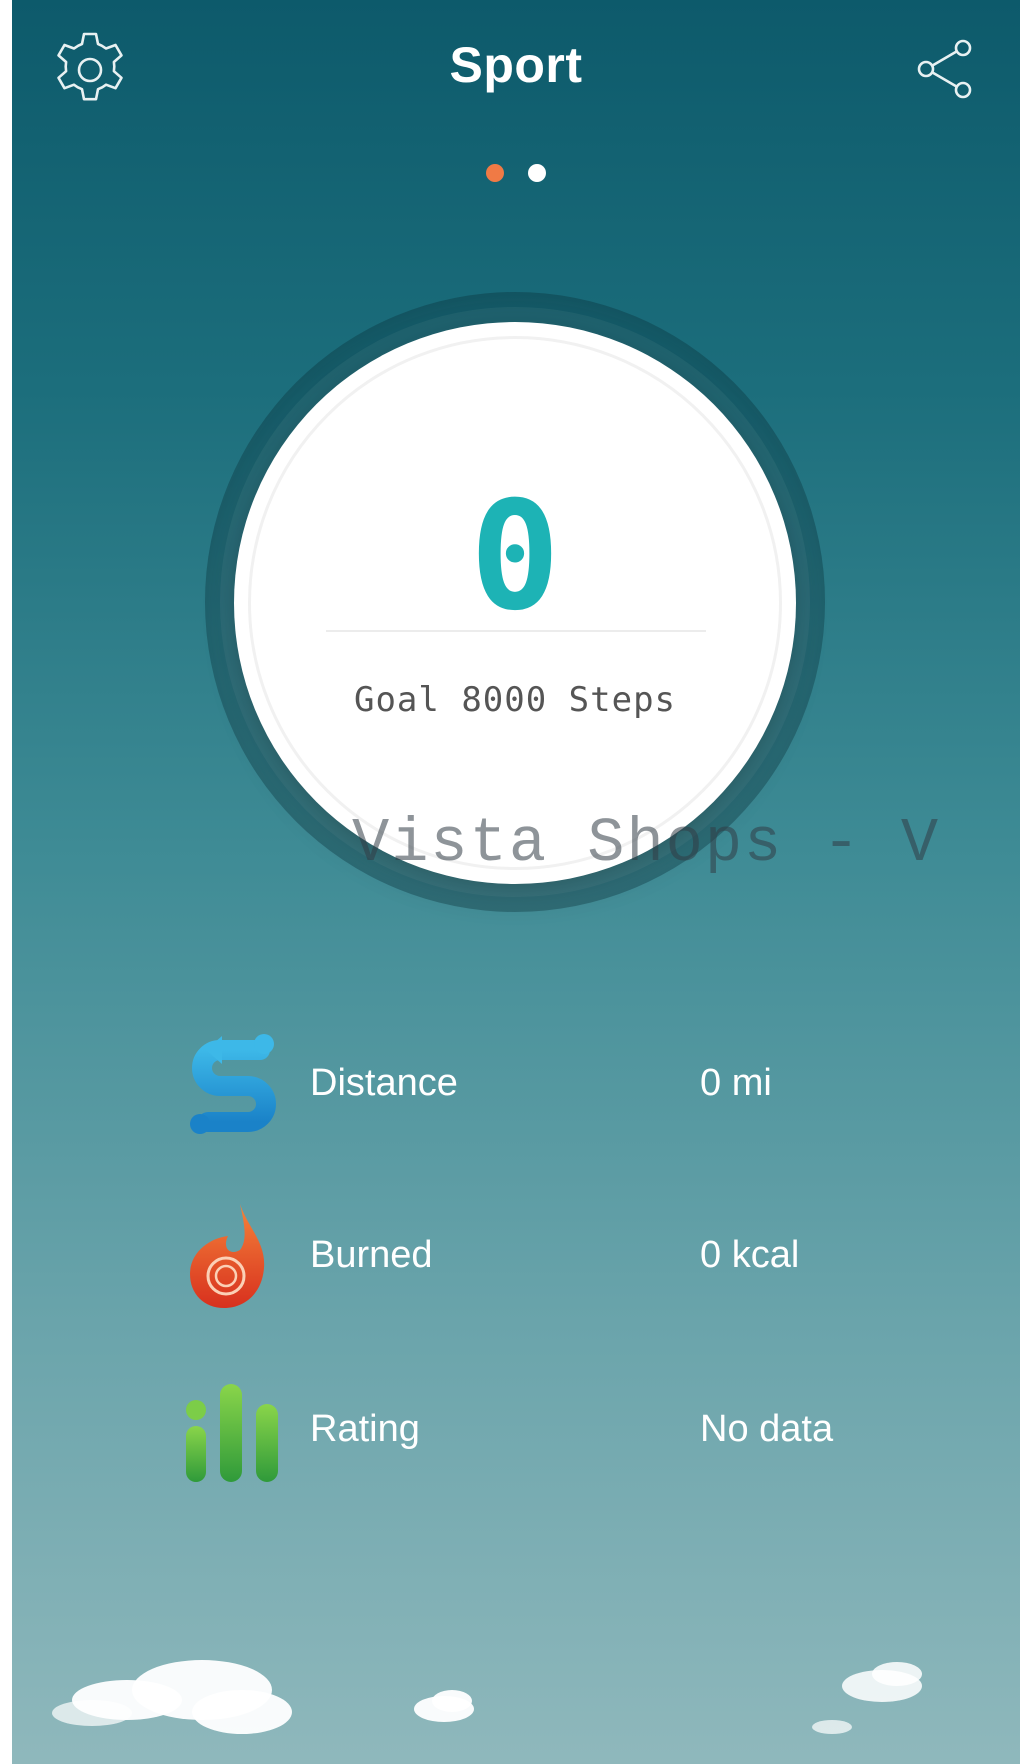 The height and width of the screenshot is (1764, 1020). I want to click on stat-label: Distance, so click(384, 1083).